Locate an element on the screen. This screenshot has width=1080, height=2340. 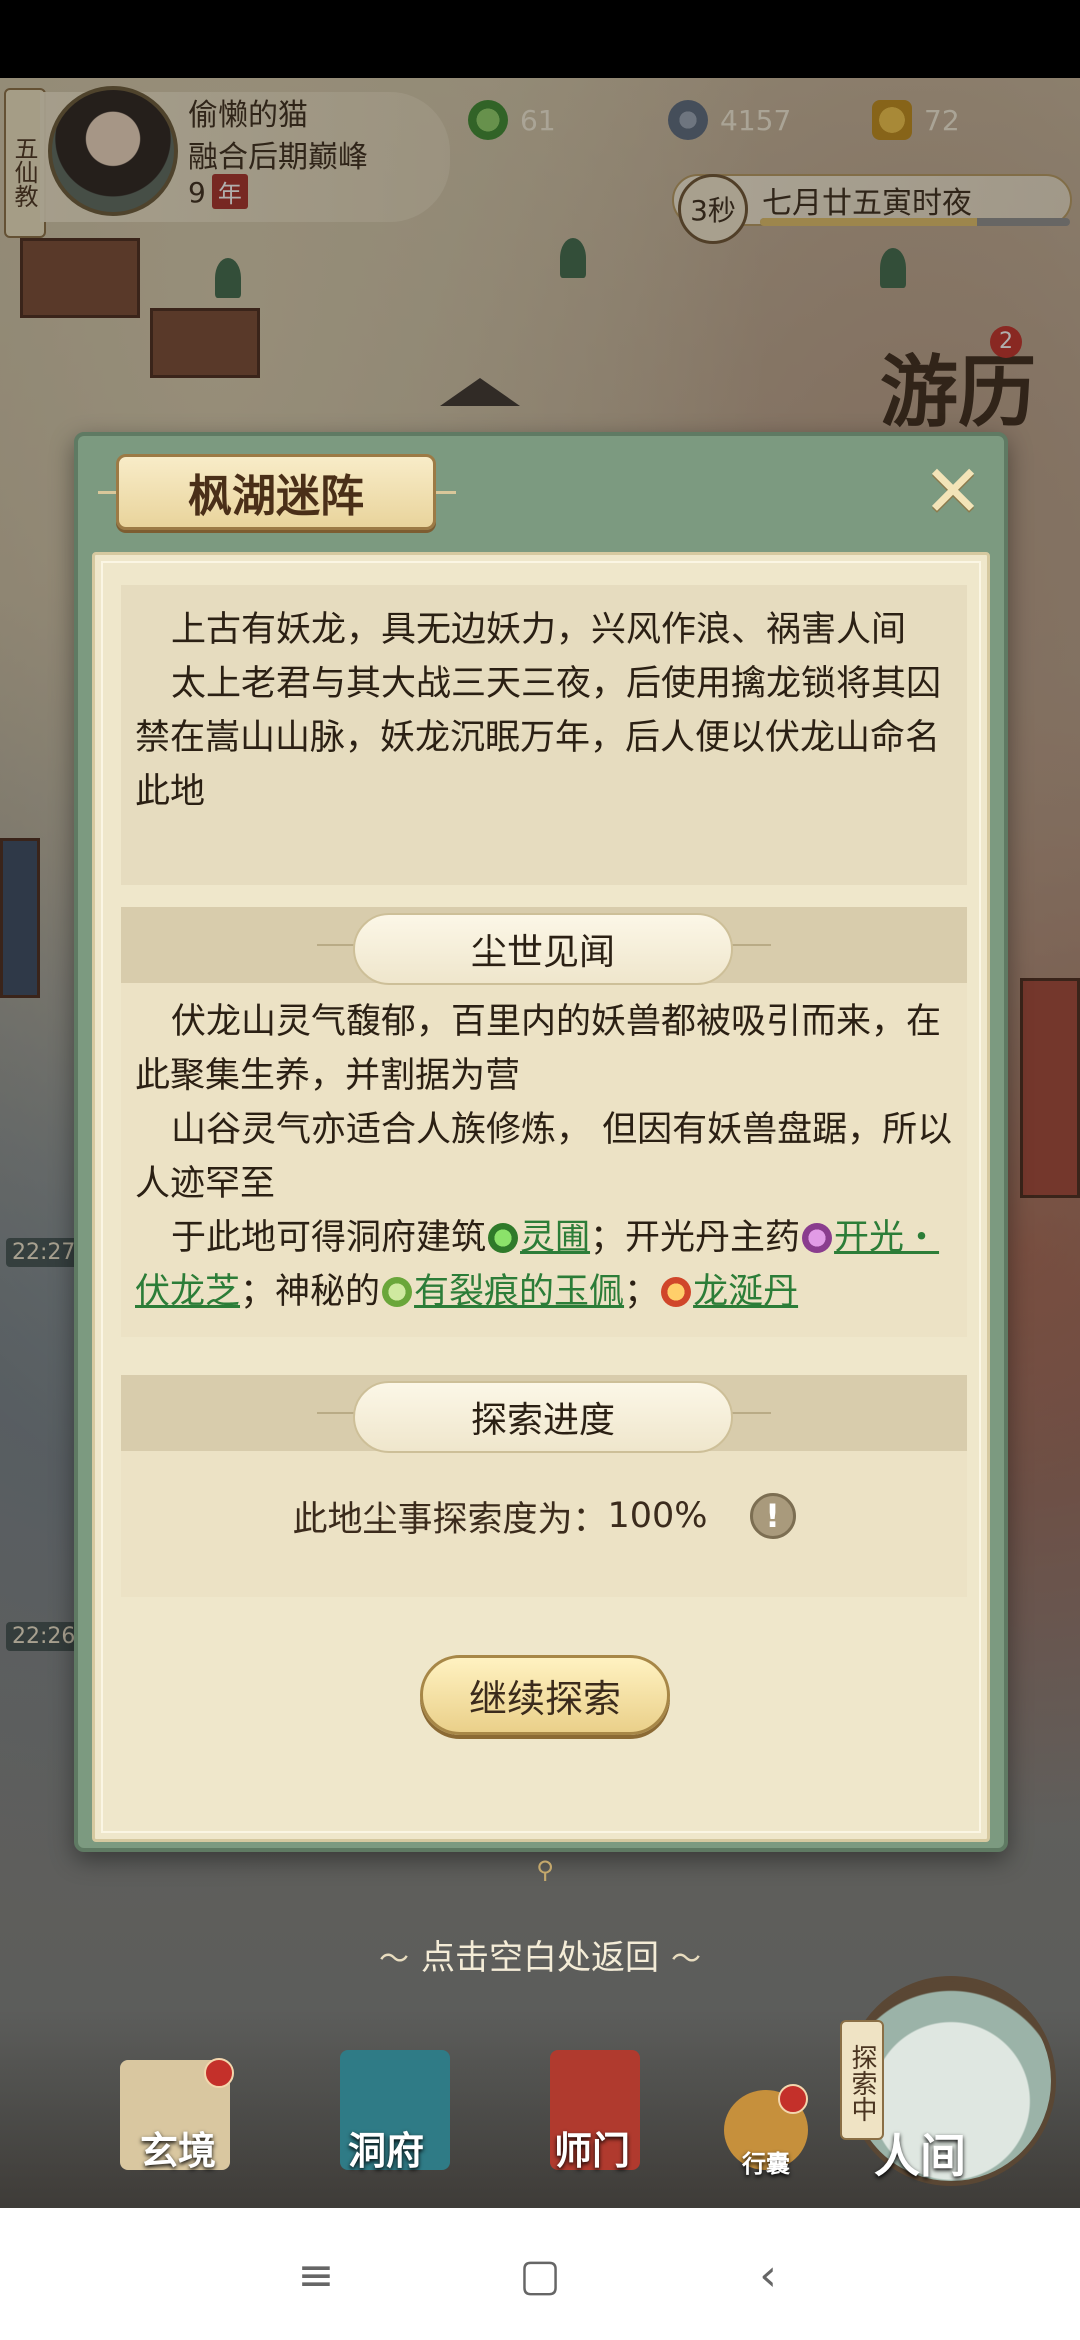
nav-xingnang: 行囊 is located at coordinates (766, 2161).